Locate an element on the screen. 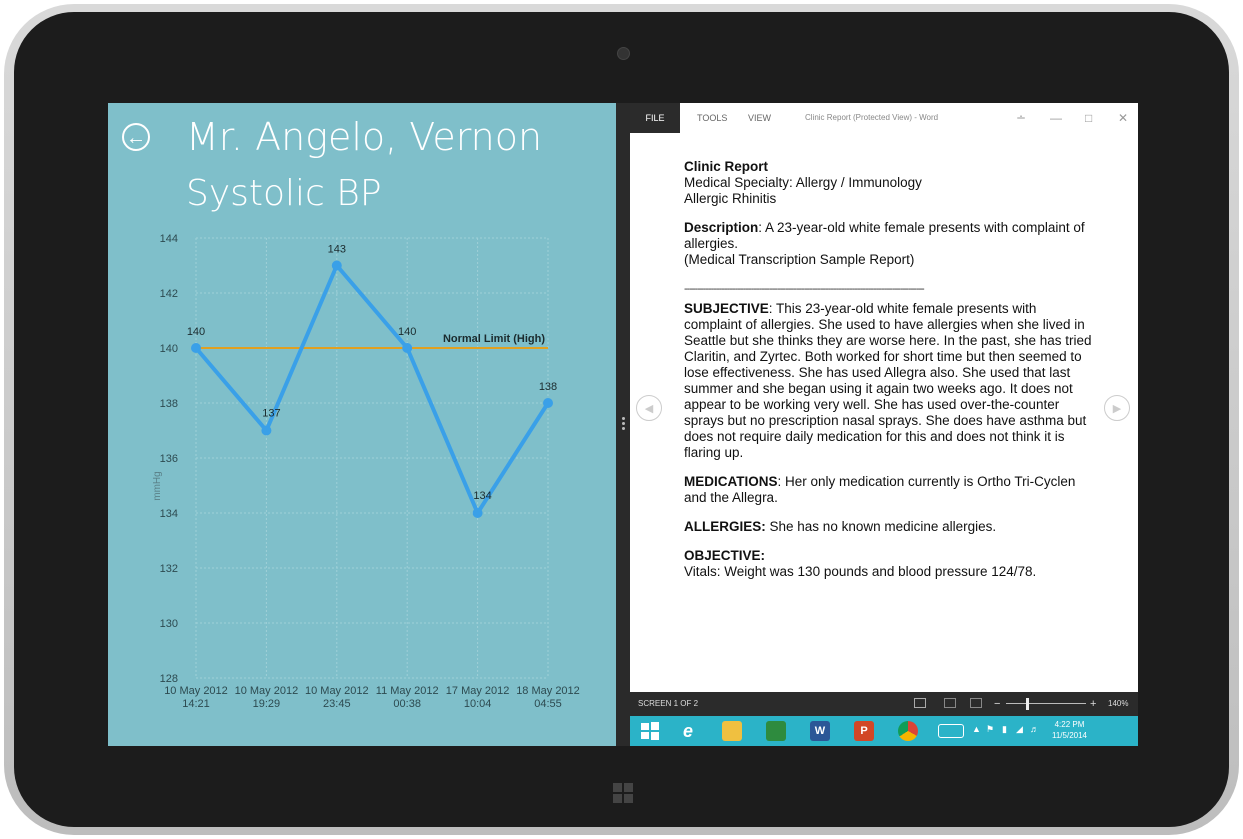  x-tick-label: 11 May 2012 is located at coordinates (407, 691).